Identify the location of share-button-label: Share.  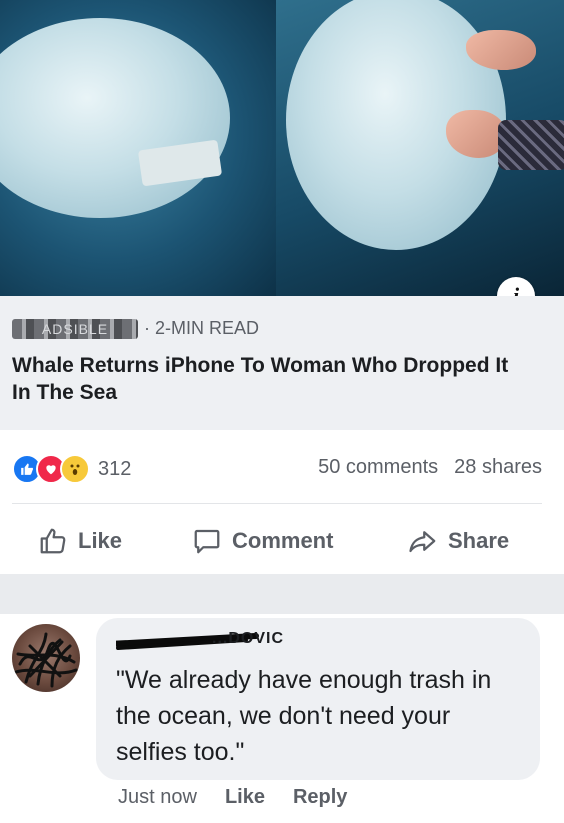
(479, 540).